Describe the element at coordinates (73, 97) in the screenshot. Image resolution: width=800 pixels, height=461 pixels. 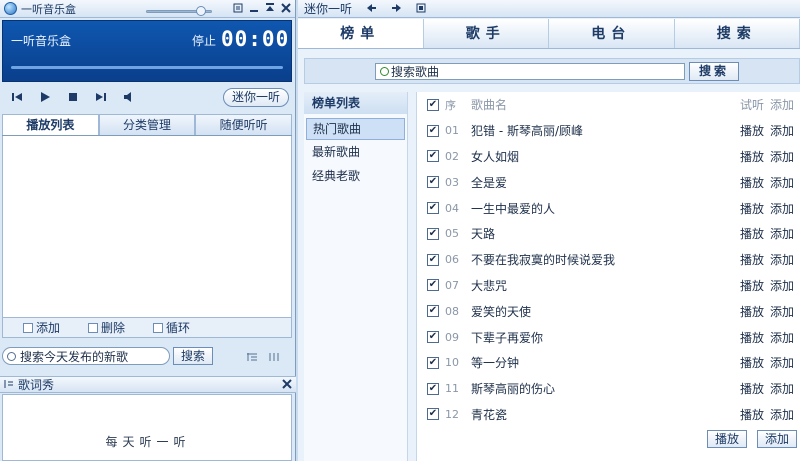
I see `stop-icon` at that location.